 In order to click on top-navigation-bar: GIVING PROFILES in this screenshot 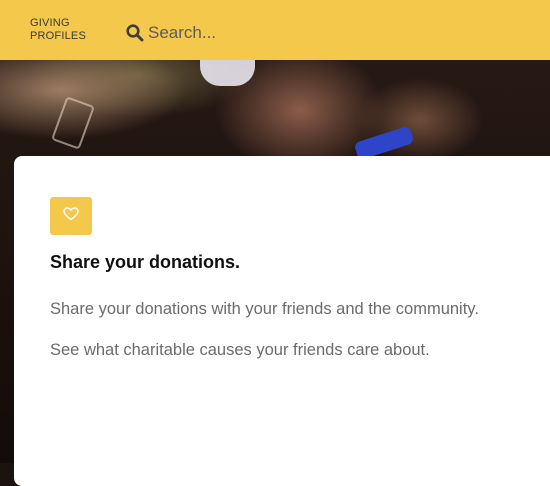, I will do `click(275, 30)`.